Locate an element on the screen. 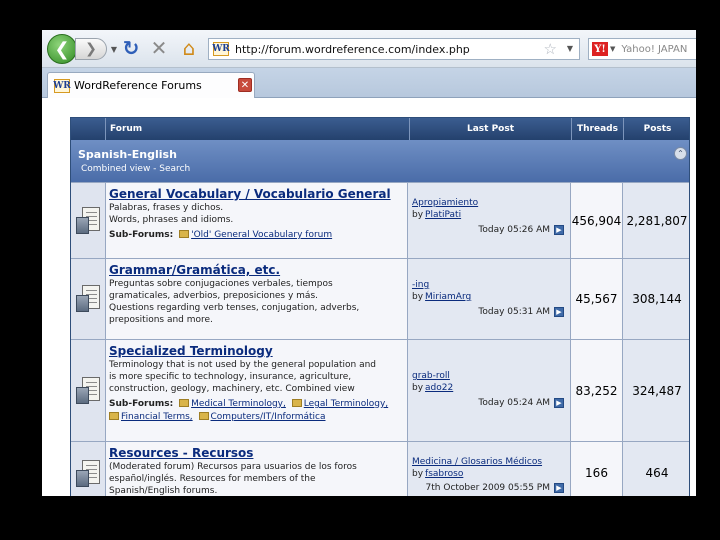 The image size is (720, 540). yahoo-search-engine-icon: Y! is located at coordinates (600, 49).